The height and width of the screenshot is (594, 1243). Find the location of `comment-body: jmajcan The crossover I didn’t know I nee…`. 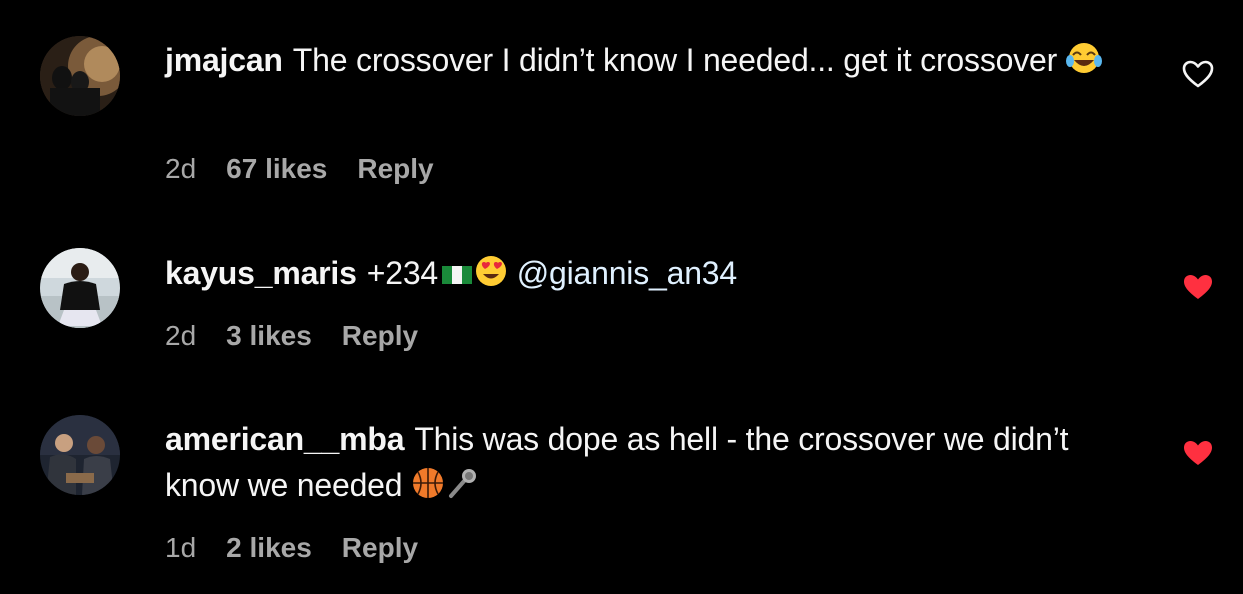

comment-body: jmajcan The crossover I didn’t know I nee… is located at coordinates (645, 62).